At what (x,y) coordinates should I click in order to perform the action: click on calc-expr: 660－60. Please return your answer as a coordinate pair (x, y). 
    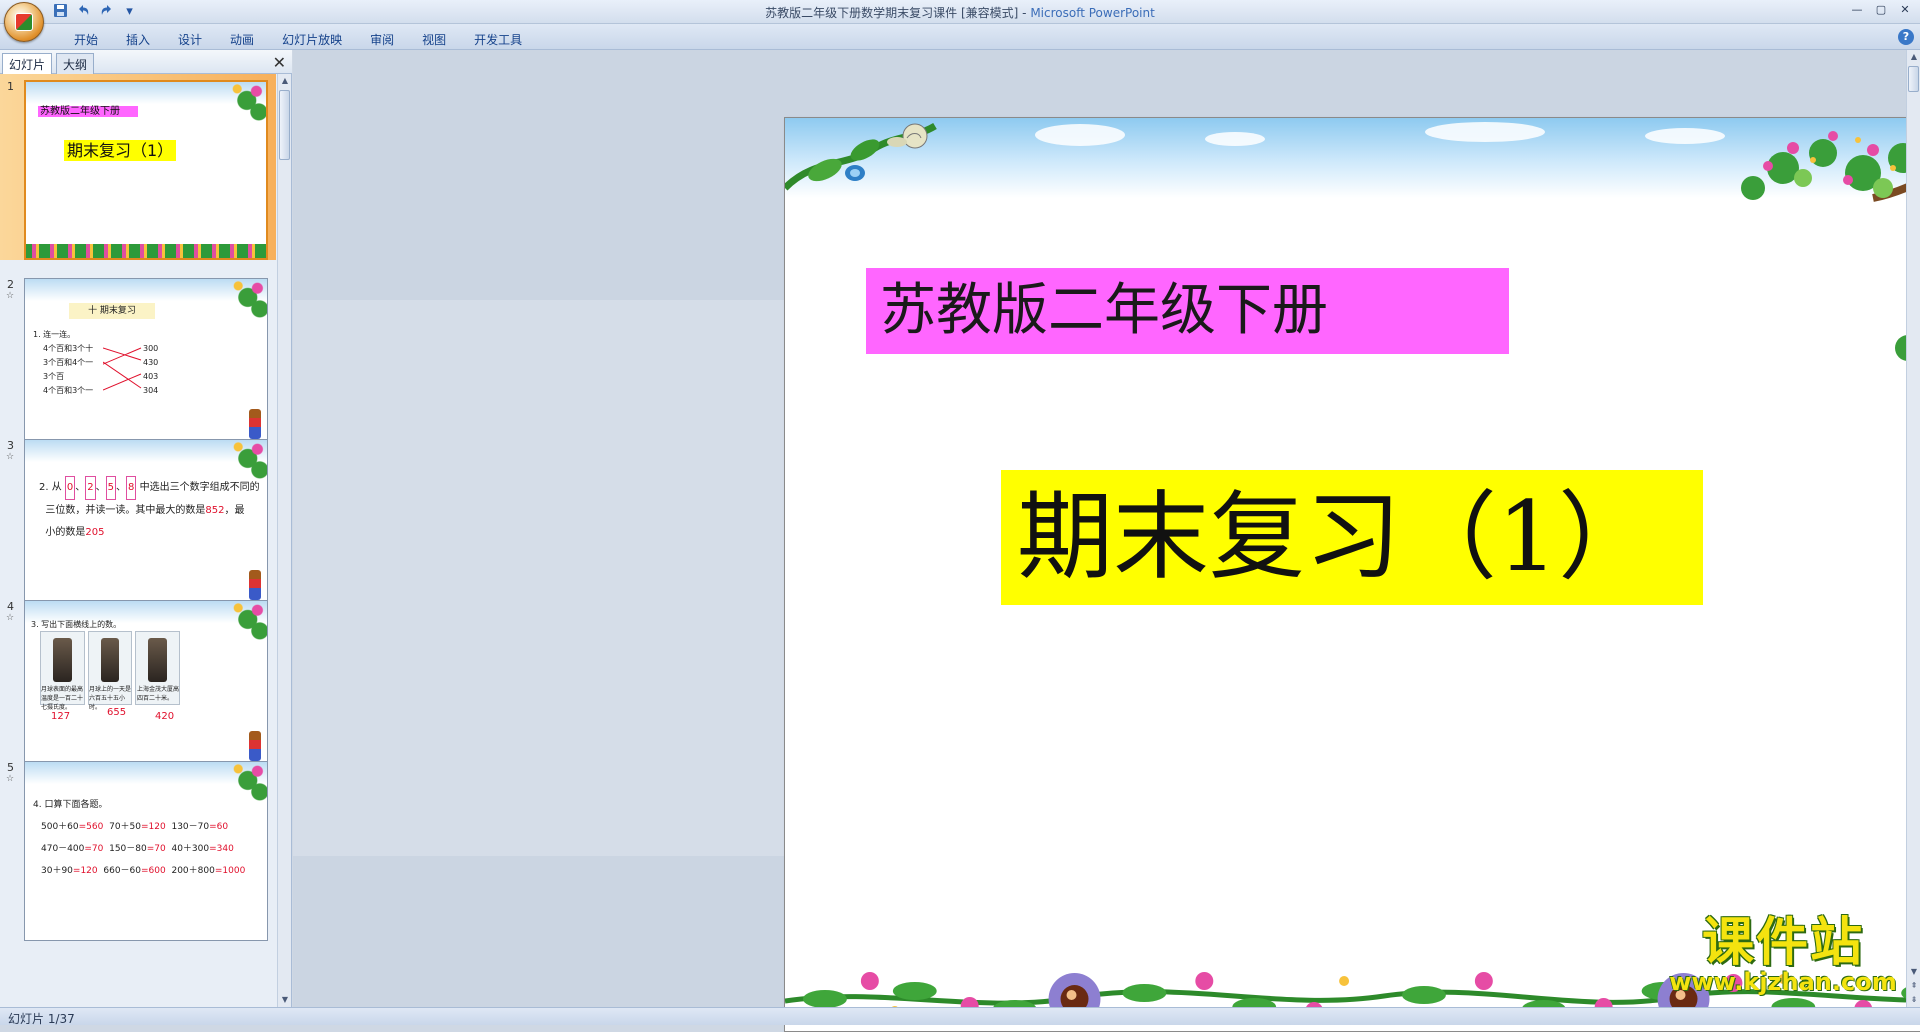
    Looking at the image, I should click on (122, 871).